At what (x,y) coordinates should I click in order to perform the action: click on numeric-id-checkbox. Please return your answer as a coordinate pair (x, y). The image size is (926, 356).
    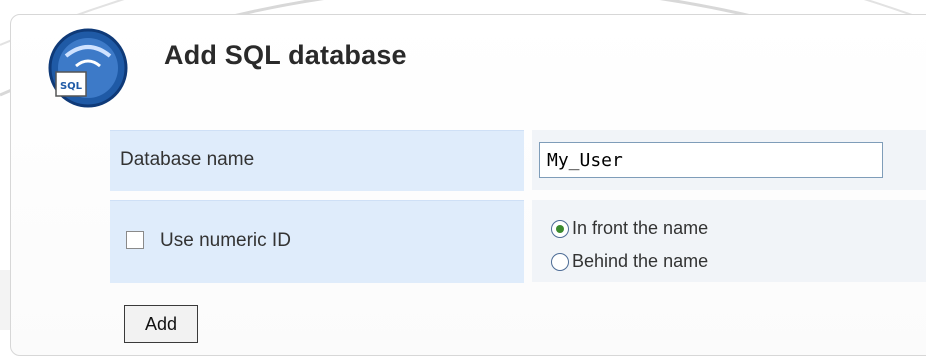
    Looking at the image, I should click on (135, 240).